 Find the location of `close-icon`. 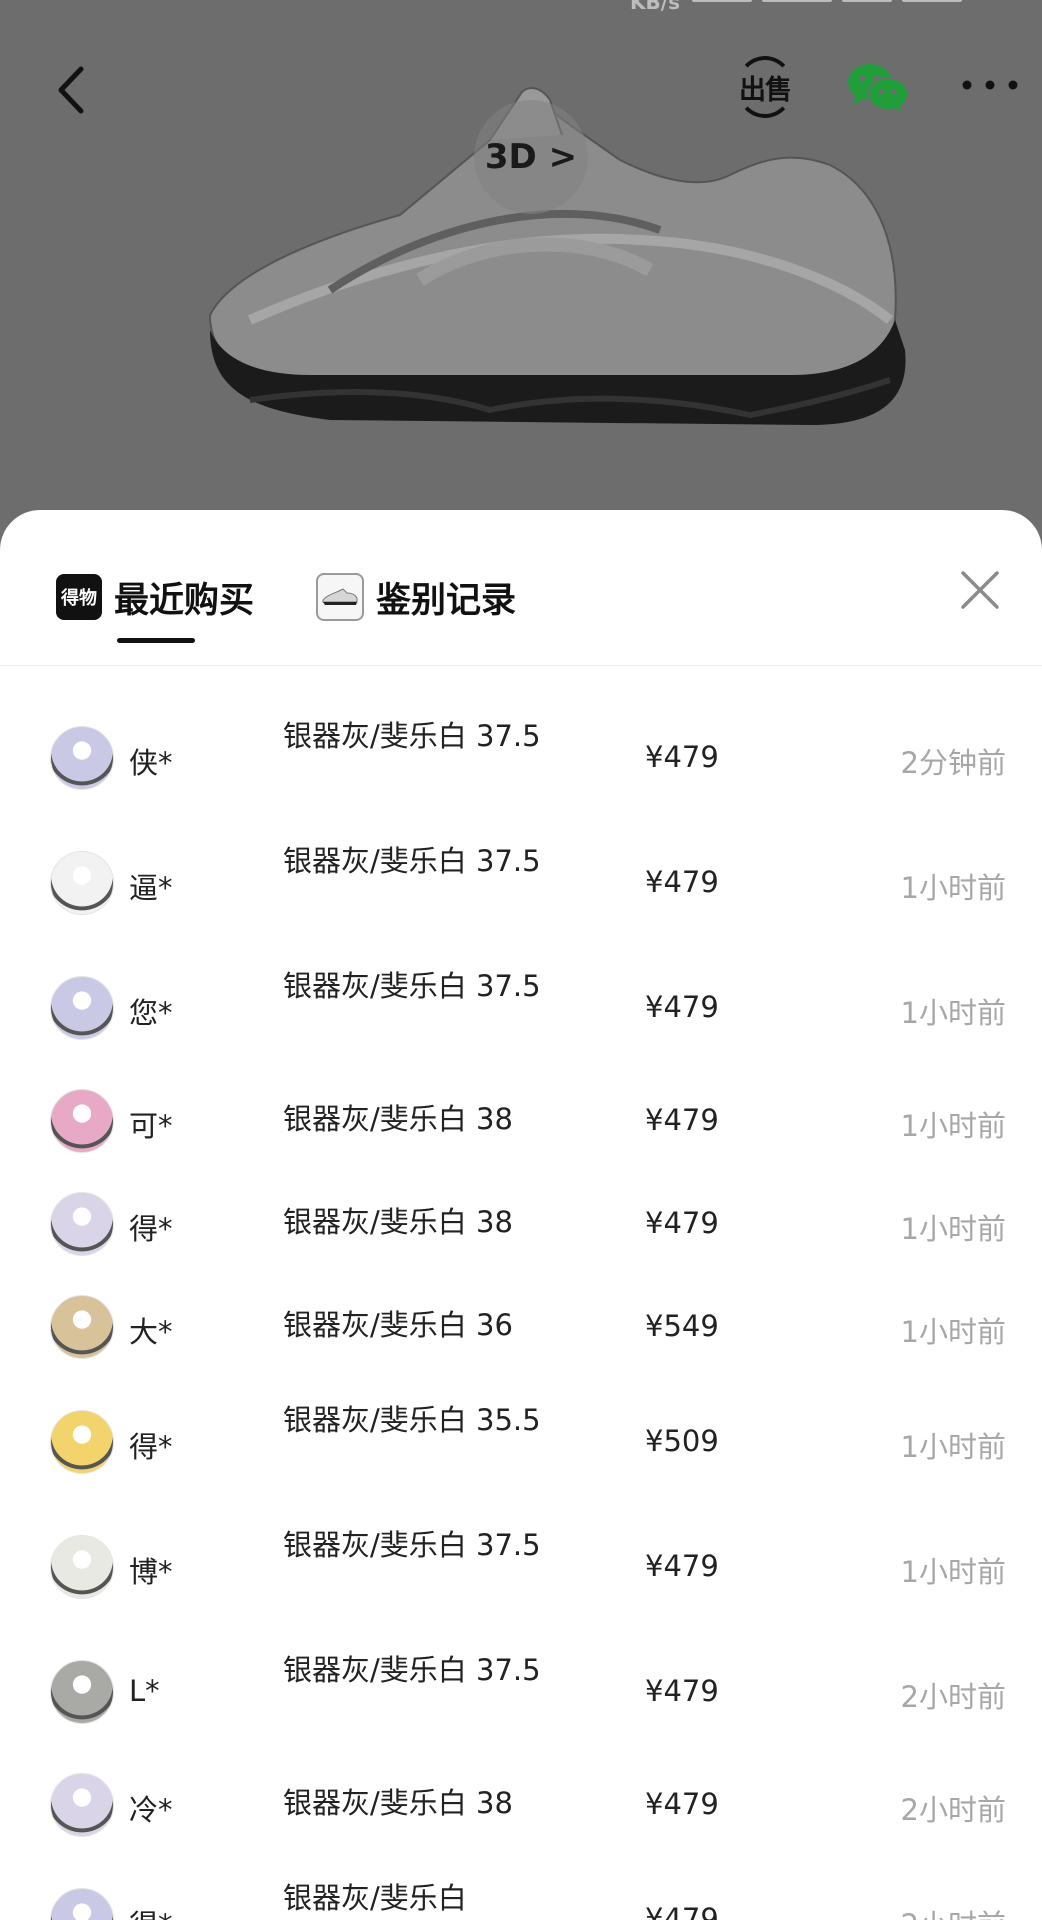

close-icon is located at coordinates (980, 590).